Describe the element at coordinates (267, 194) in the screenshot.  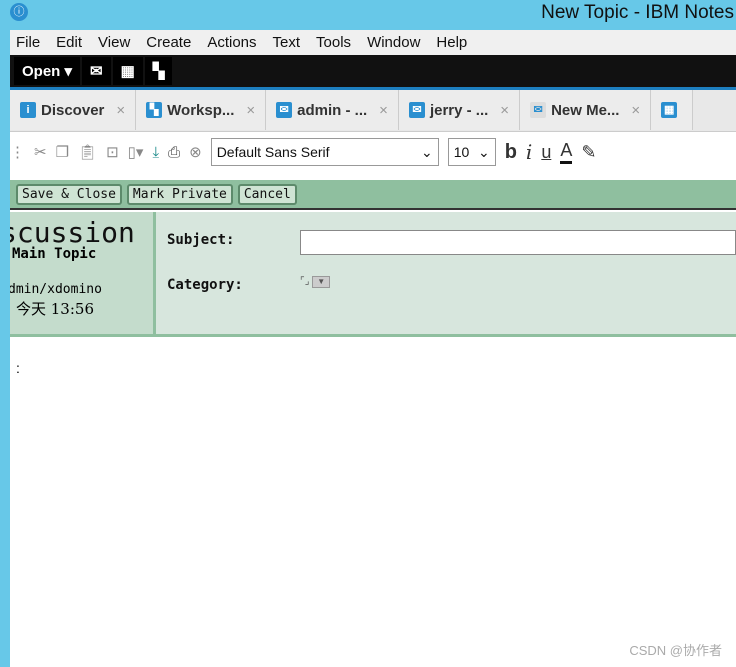
I see `cancel-button: Cancel` at that location.